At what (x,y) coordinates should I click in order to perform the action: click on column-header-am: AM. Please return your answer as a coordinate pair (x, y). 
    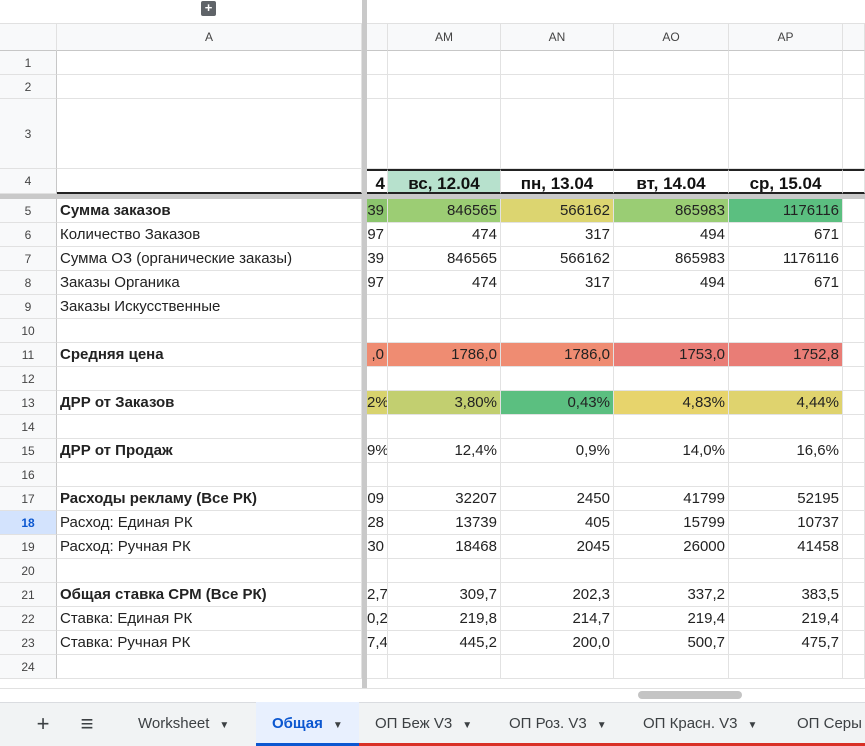
    Looking at the image, I should click on (444, 37).